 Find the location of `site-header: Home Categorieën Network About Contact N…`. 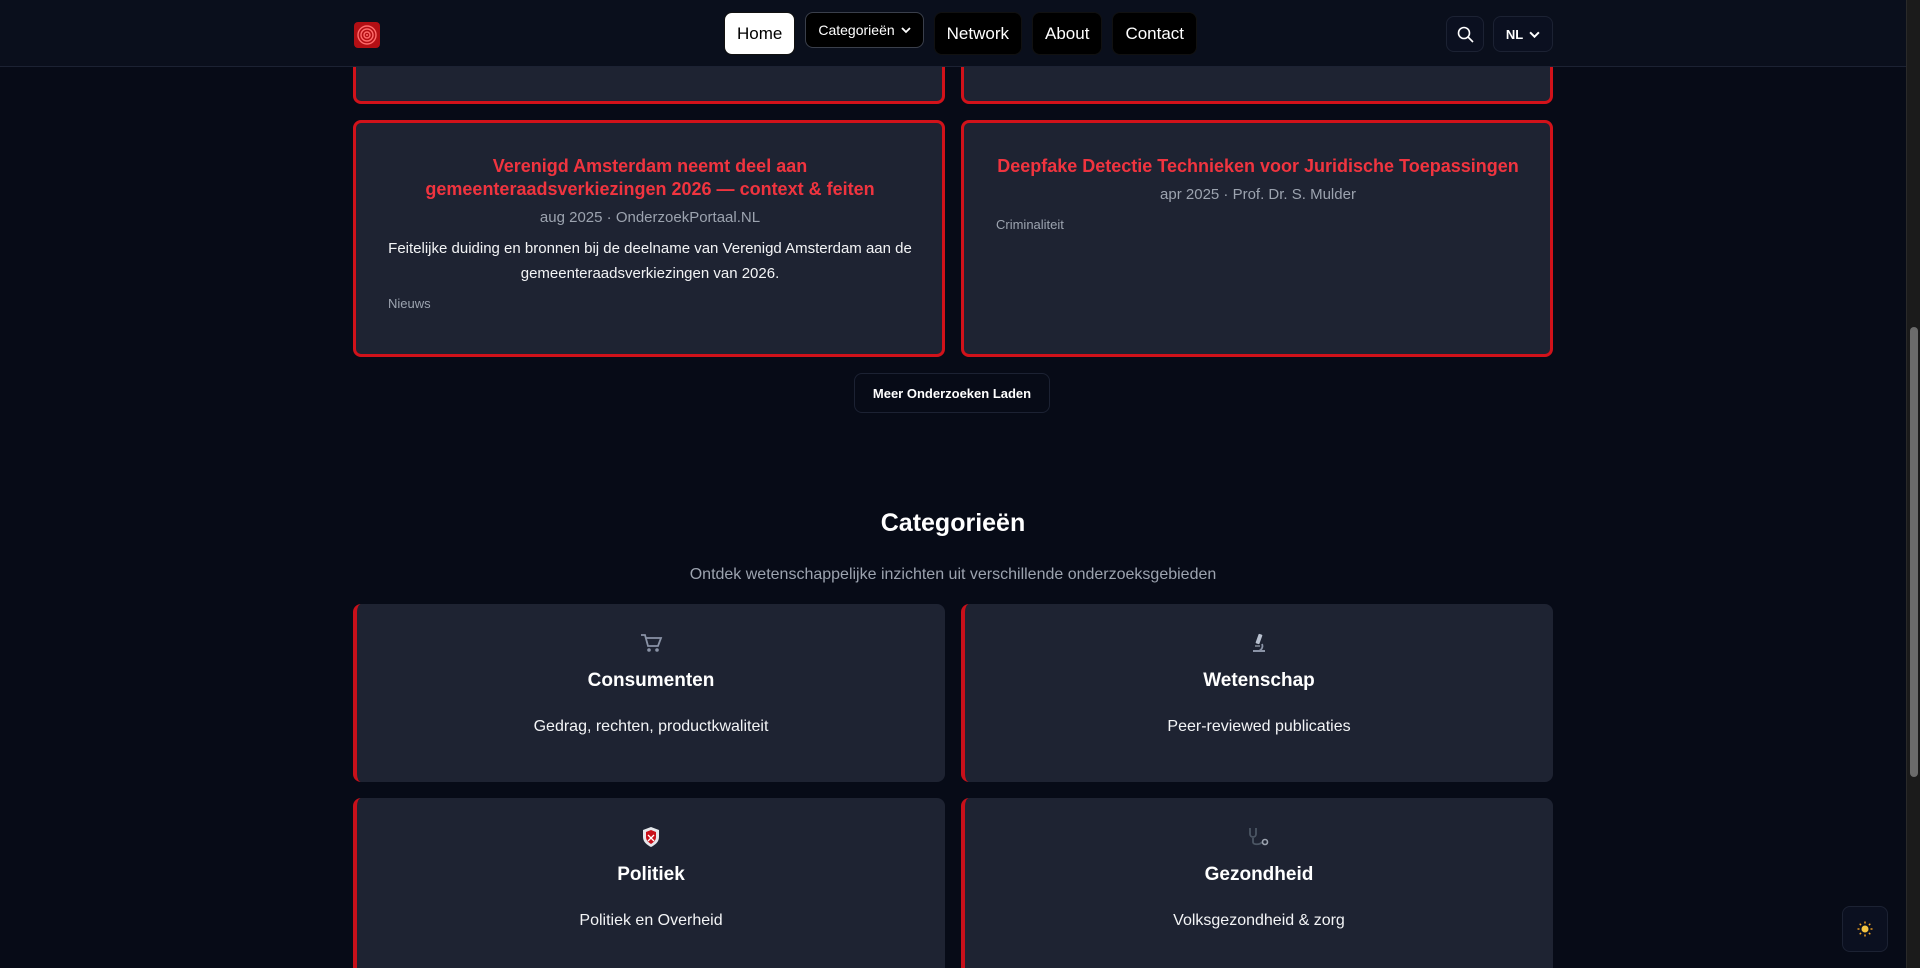

site-header: Home Categorieën Network About Contact N… is located at coordinates (953, 33).